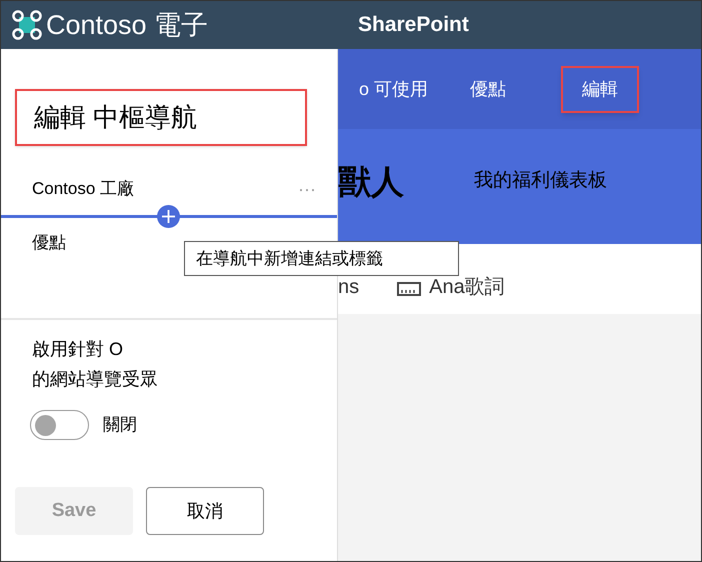 The width and height of the screenshot is (702, 562). I want to click on quick-link: Ana歌詞, so click(467, 287).